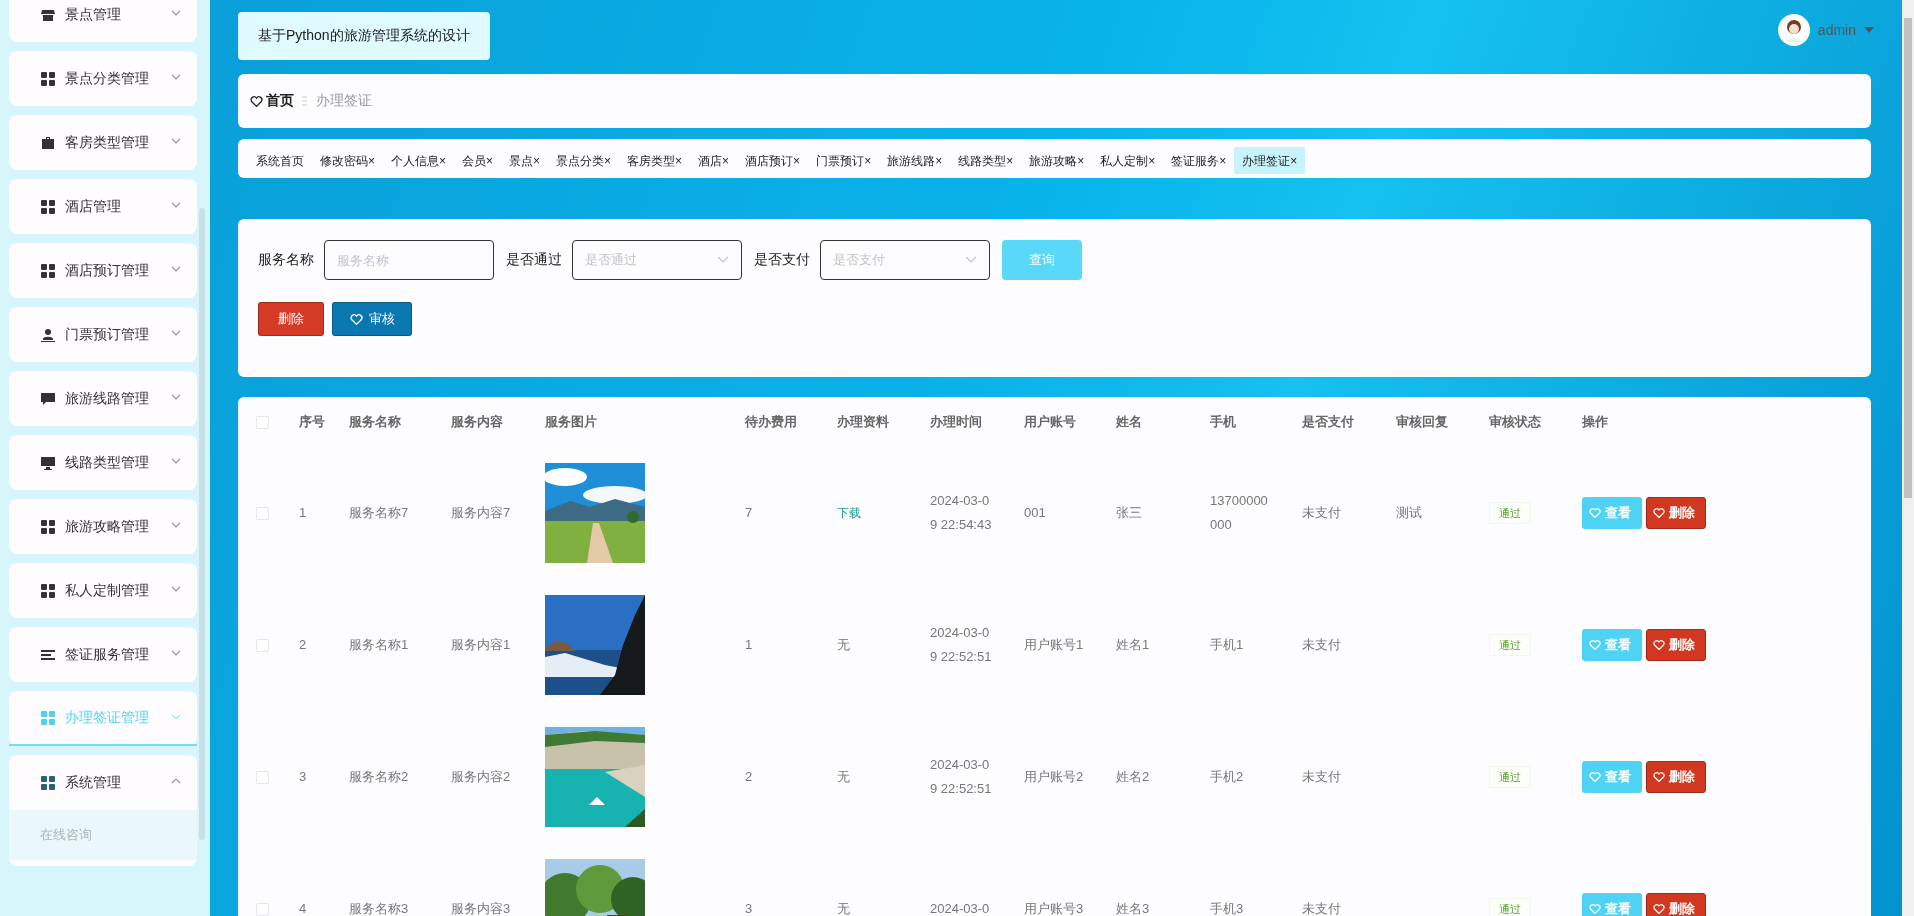 This screenshot has height=916, width=1914. Describe the element at coordinates (771, 422) in the screenshot. I see `column-header: 待办费用` at that location.